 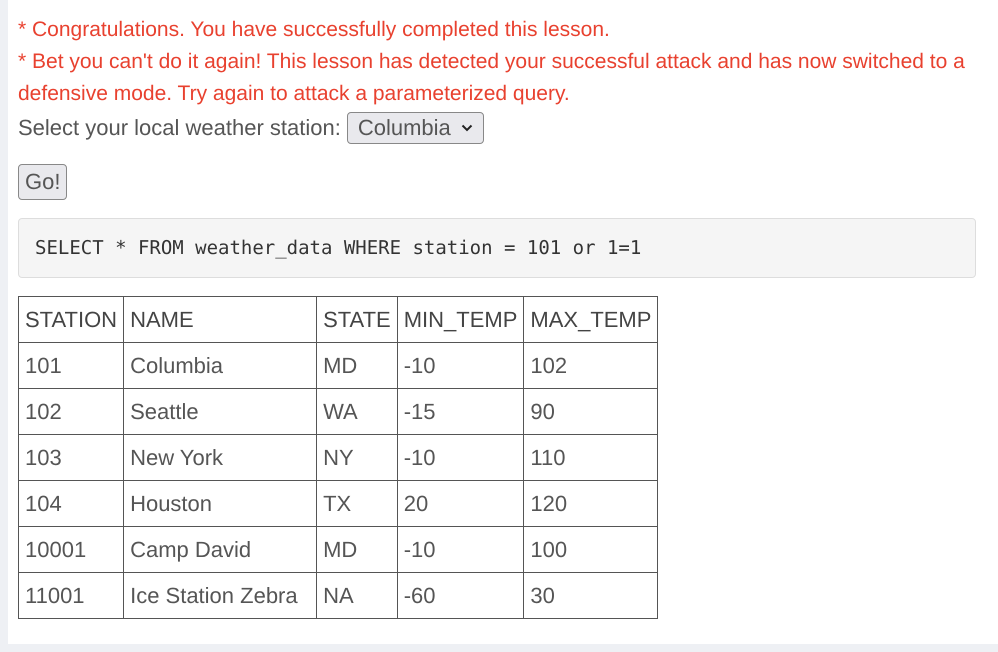 What do you see at coordinates (591, 595) in the screenshot?
I see `table-cell: 30` at bounding box center [591, 595].